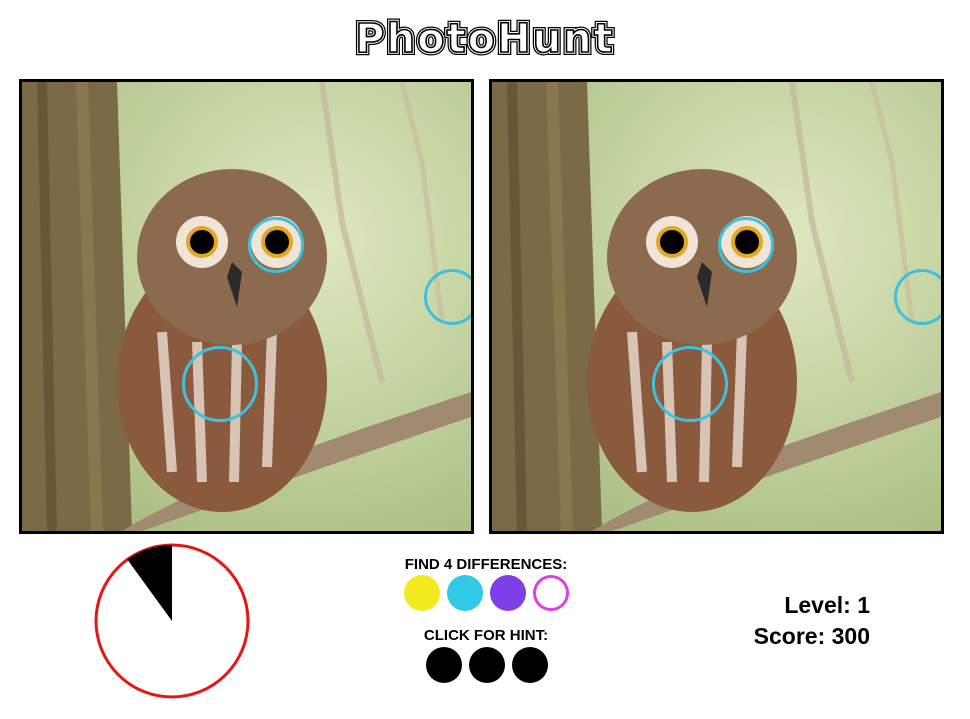 Image resolution: width=970 pixels, height=719 pixels. What do you see at coordinates (486, 564) in the screenshot?
I see `find-differences-label: FIND 4 DIFFERENCES:` at bounding box center [486, 564].